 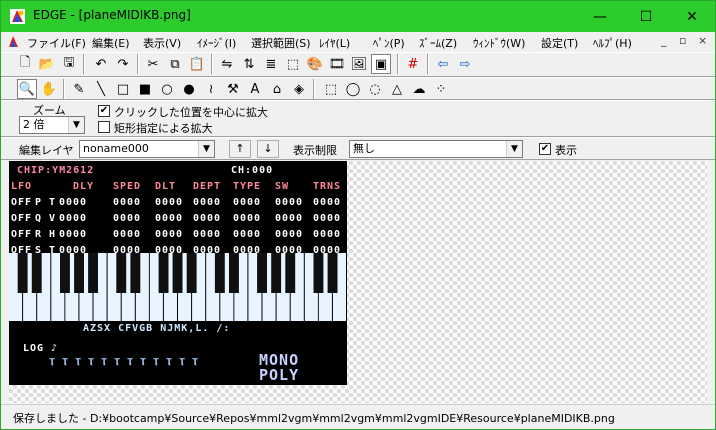 I want to click on dropper-tool-icon: ⌂, so click(x=277, y=89).